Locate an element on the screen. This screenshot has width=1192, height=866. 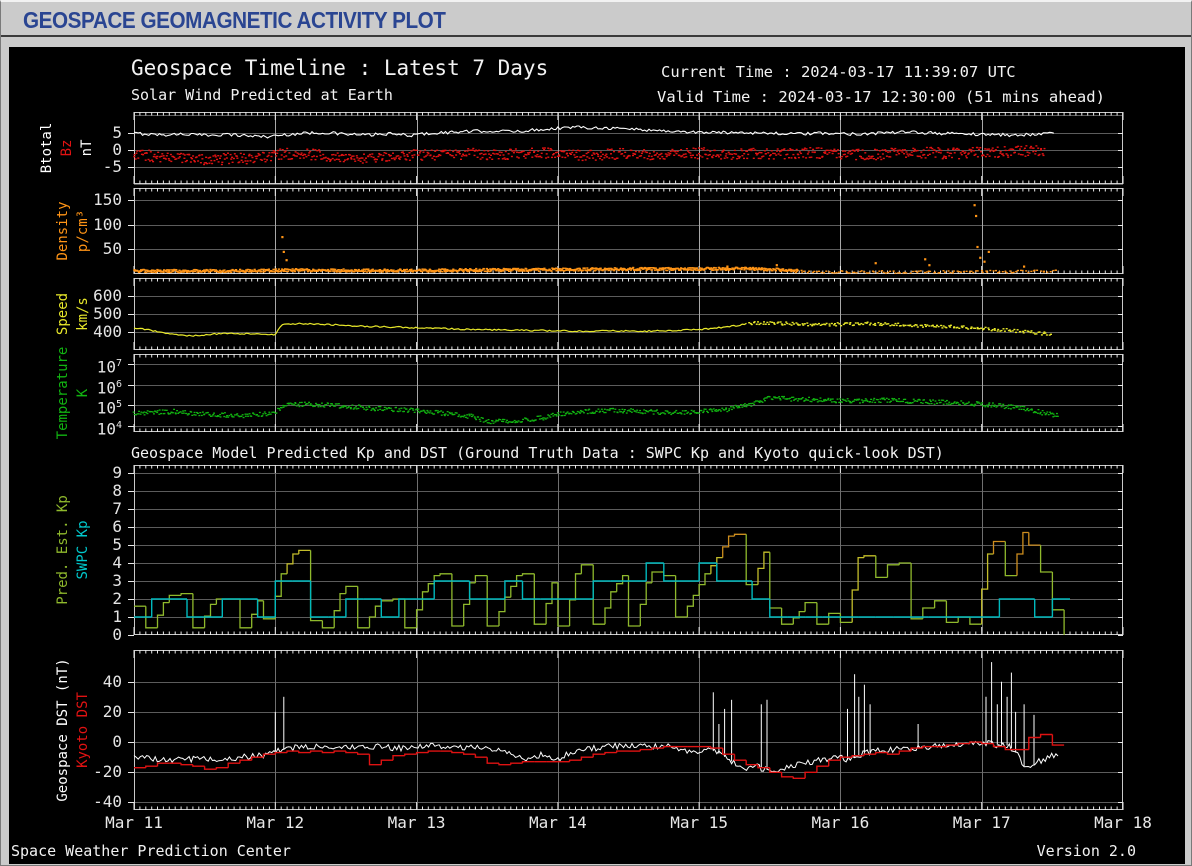
y-tick-label: 40 is located at coordinates (112, 681).